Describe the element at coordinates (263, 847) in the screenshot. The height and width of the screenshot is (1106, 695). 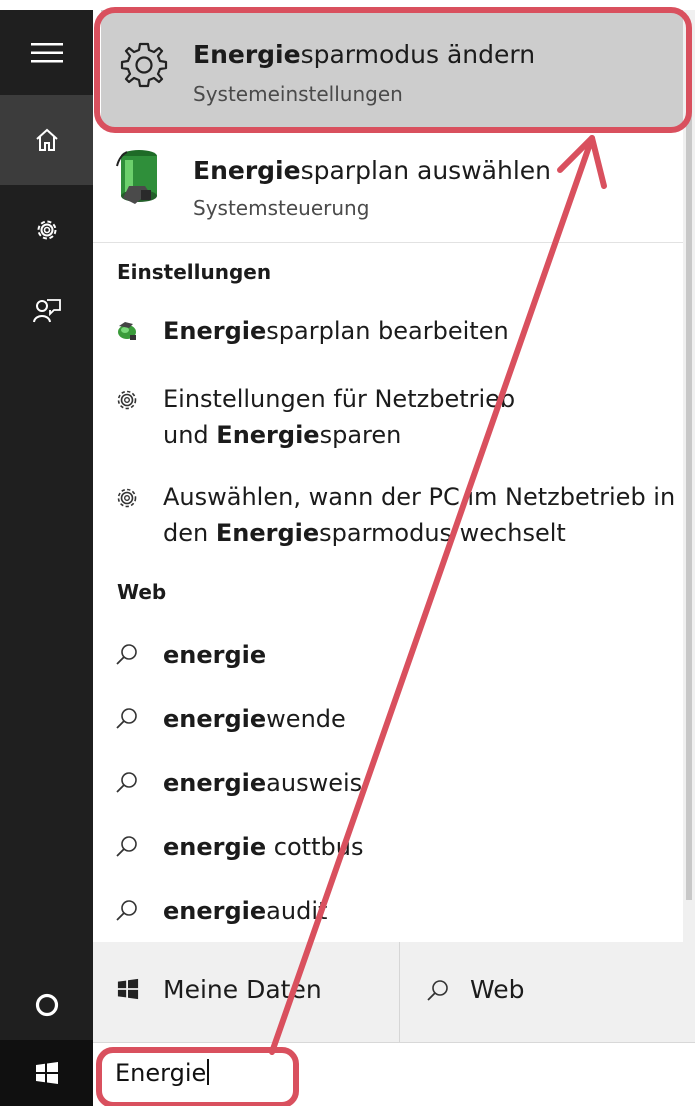
I see `web-suggestion-label: energie cottbus` at that location.